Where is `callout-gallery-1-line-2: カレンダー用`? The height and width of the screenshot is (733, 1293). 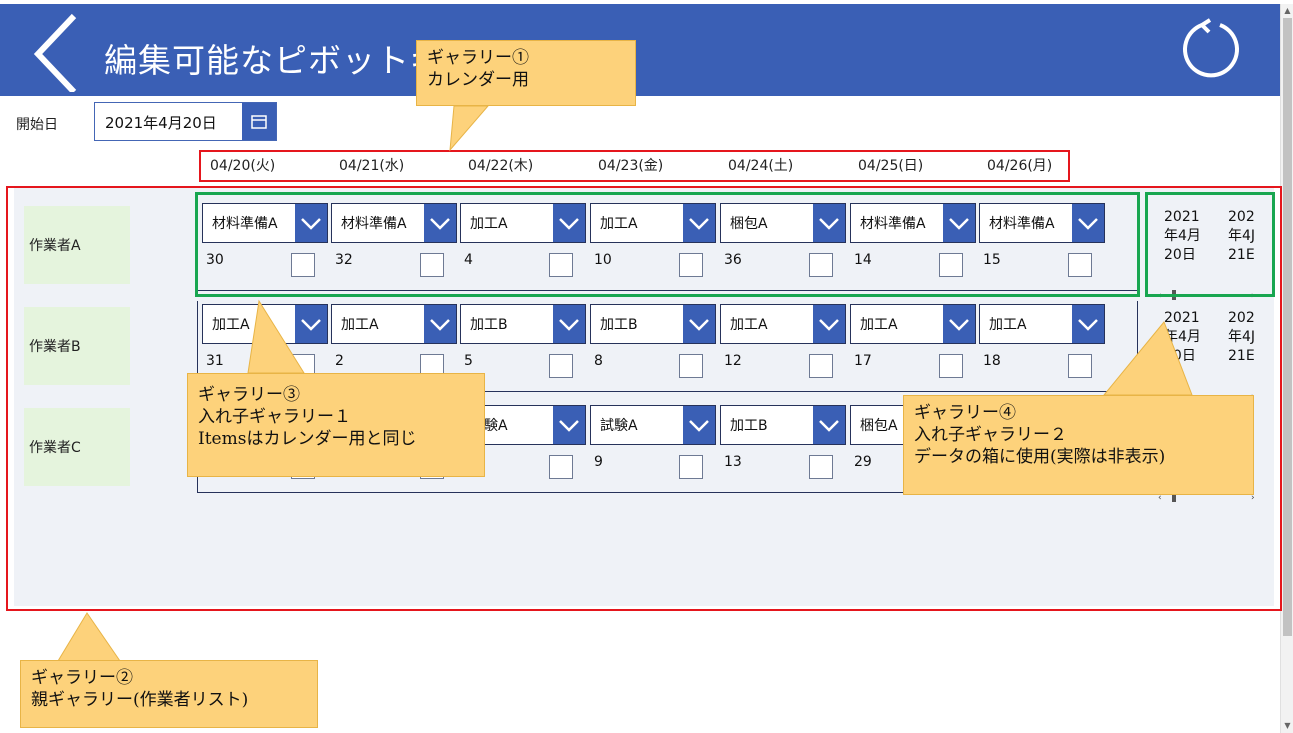 callout-gallery-1-line-2: カレンダー用 is located at coordinates (478, 80).